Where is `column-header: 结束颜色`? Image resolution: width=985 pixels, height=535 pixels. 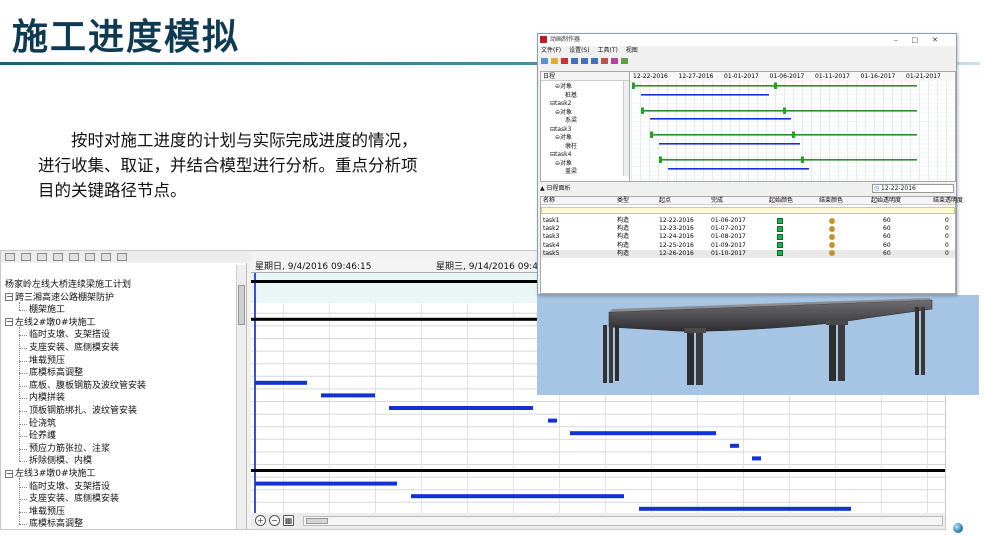
column-header: 结束颜色 is located at coordinates (831, 201).